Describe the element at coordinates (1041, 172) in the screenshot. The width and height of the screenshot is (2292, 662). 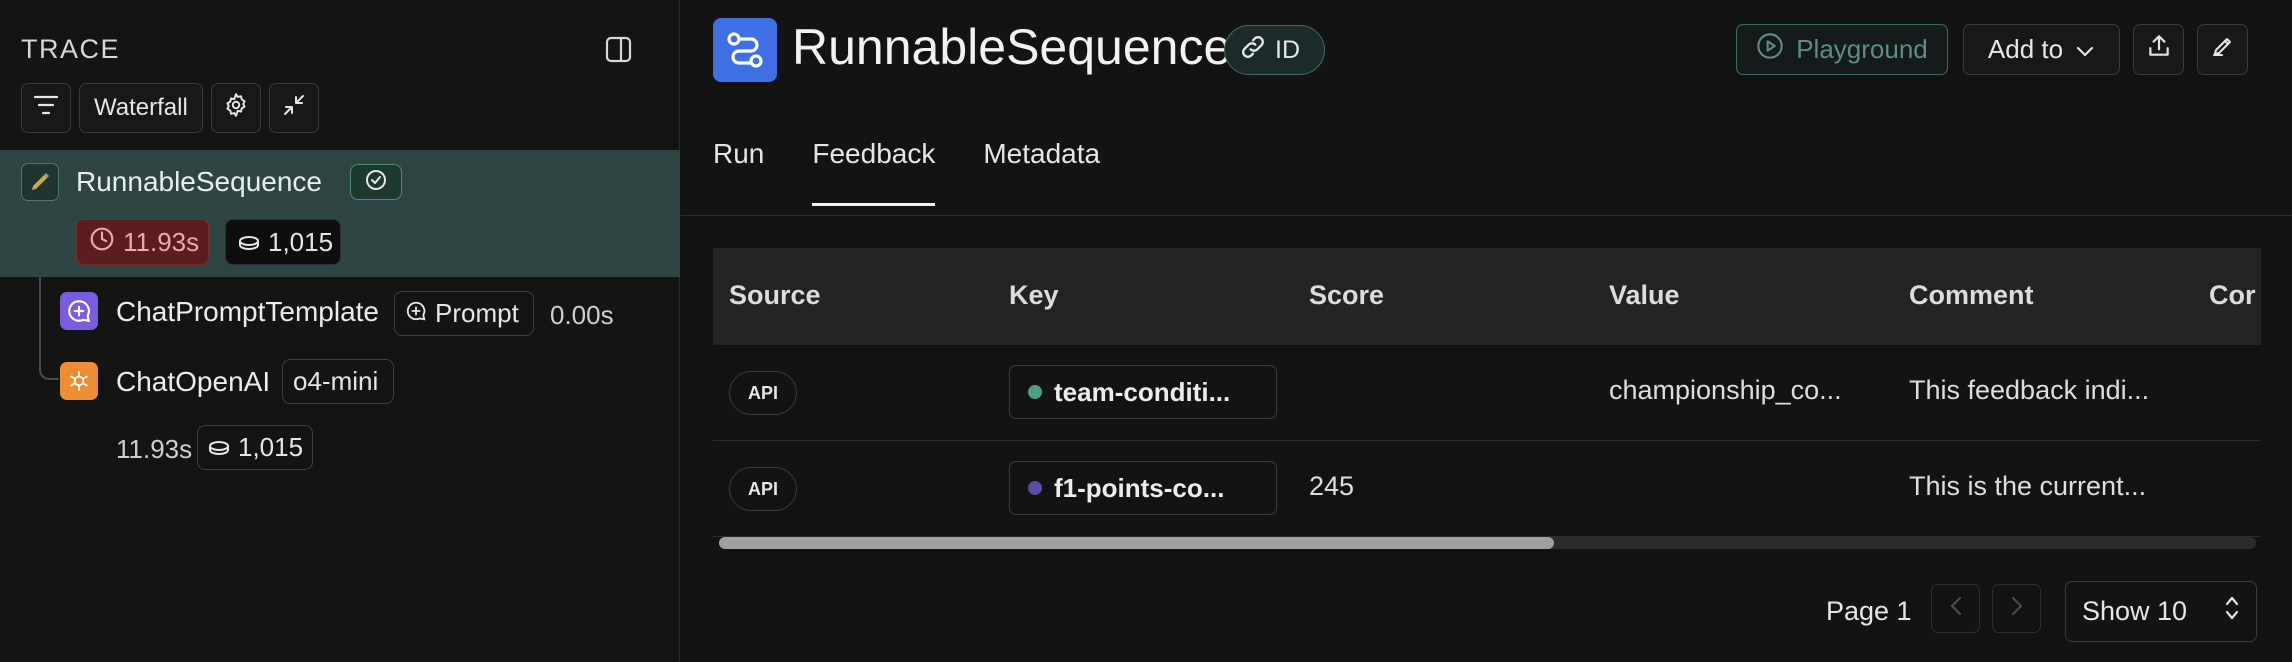
I see `tab-metadata: Metadata` at that location.